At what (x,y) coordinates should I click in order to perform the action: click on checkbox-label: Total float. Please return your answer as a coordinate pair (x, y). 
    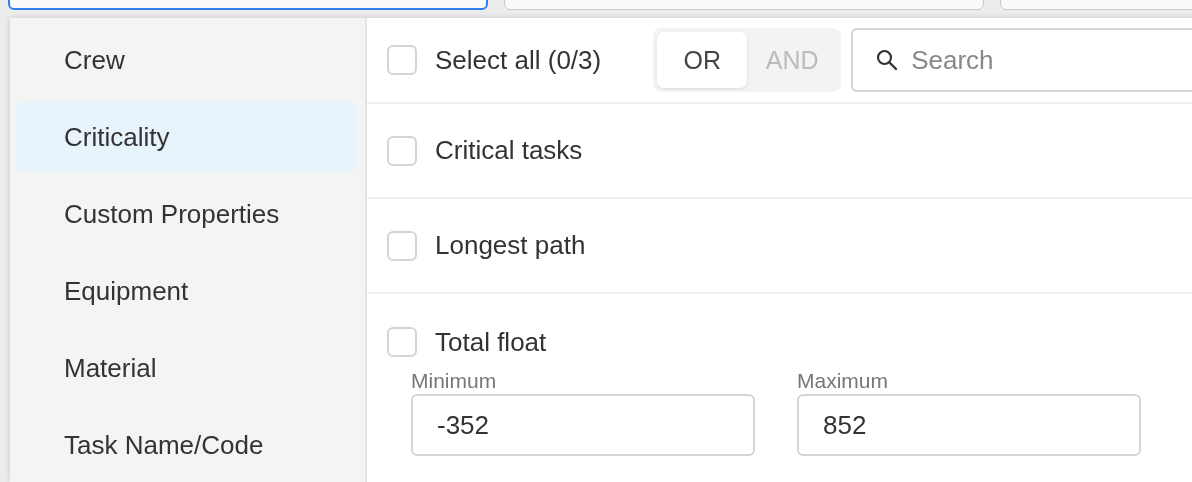
    Looking at the image, I should click on (491, 342).